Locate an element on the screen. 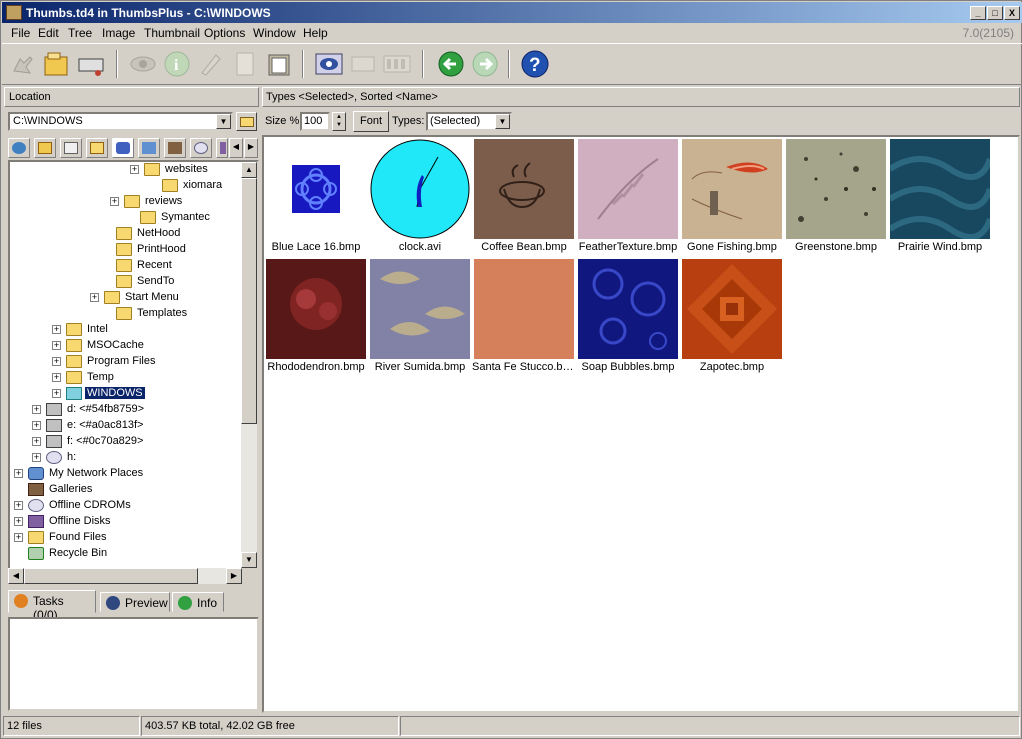  location-combo: C:\WINDOWS ▼ is located at coordinates (120, 121).